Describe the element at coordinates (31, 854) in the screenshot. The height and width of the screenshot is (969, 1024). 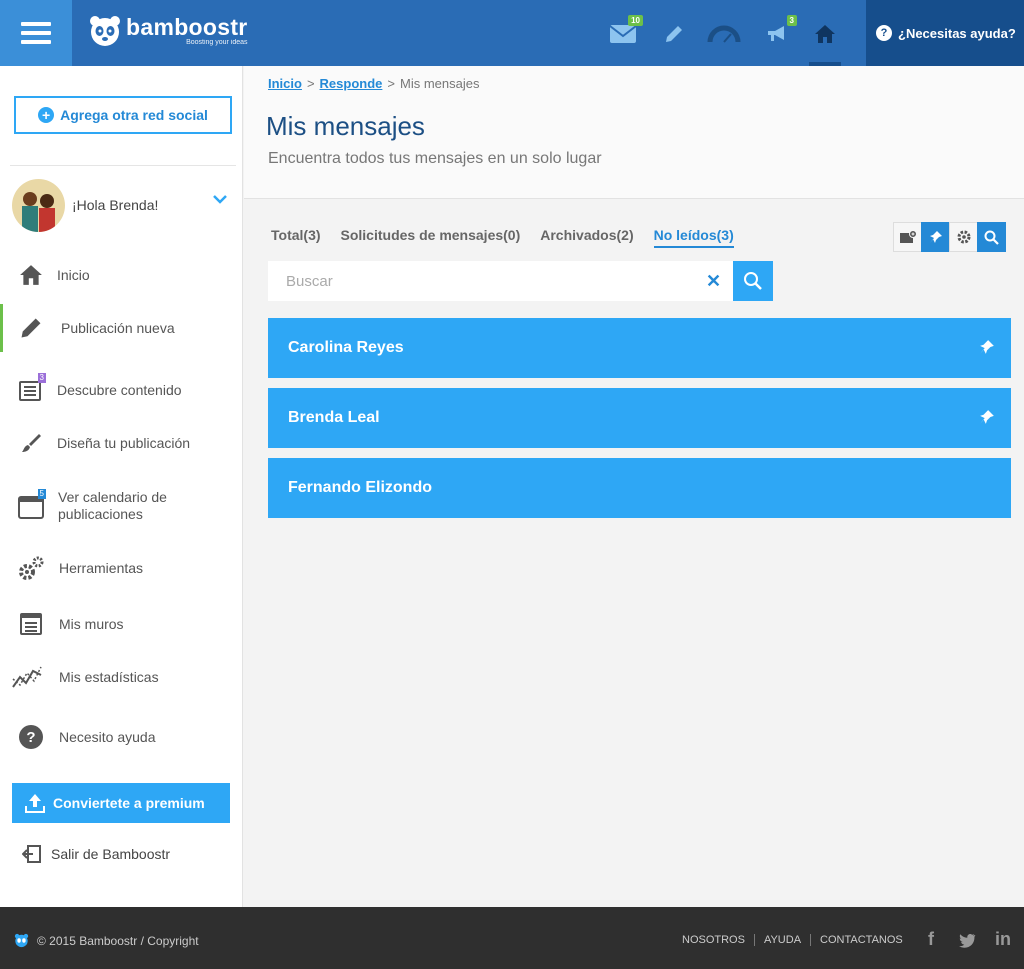
I see `logout-icon` at that location.